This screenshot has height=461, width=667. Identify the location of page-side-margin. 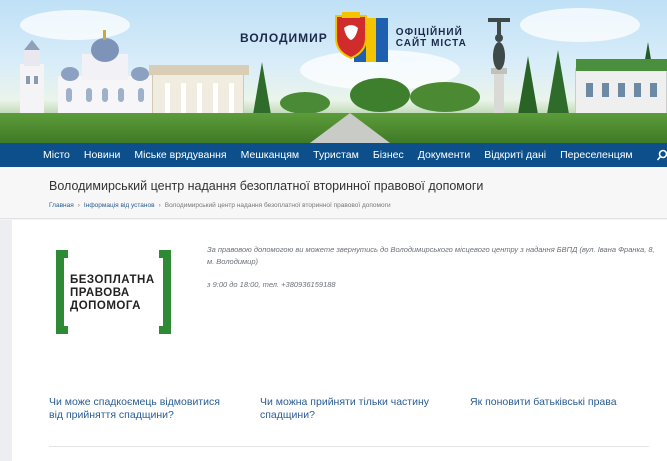
(6, 340).